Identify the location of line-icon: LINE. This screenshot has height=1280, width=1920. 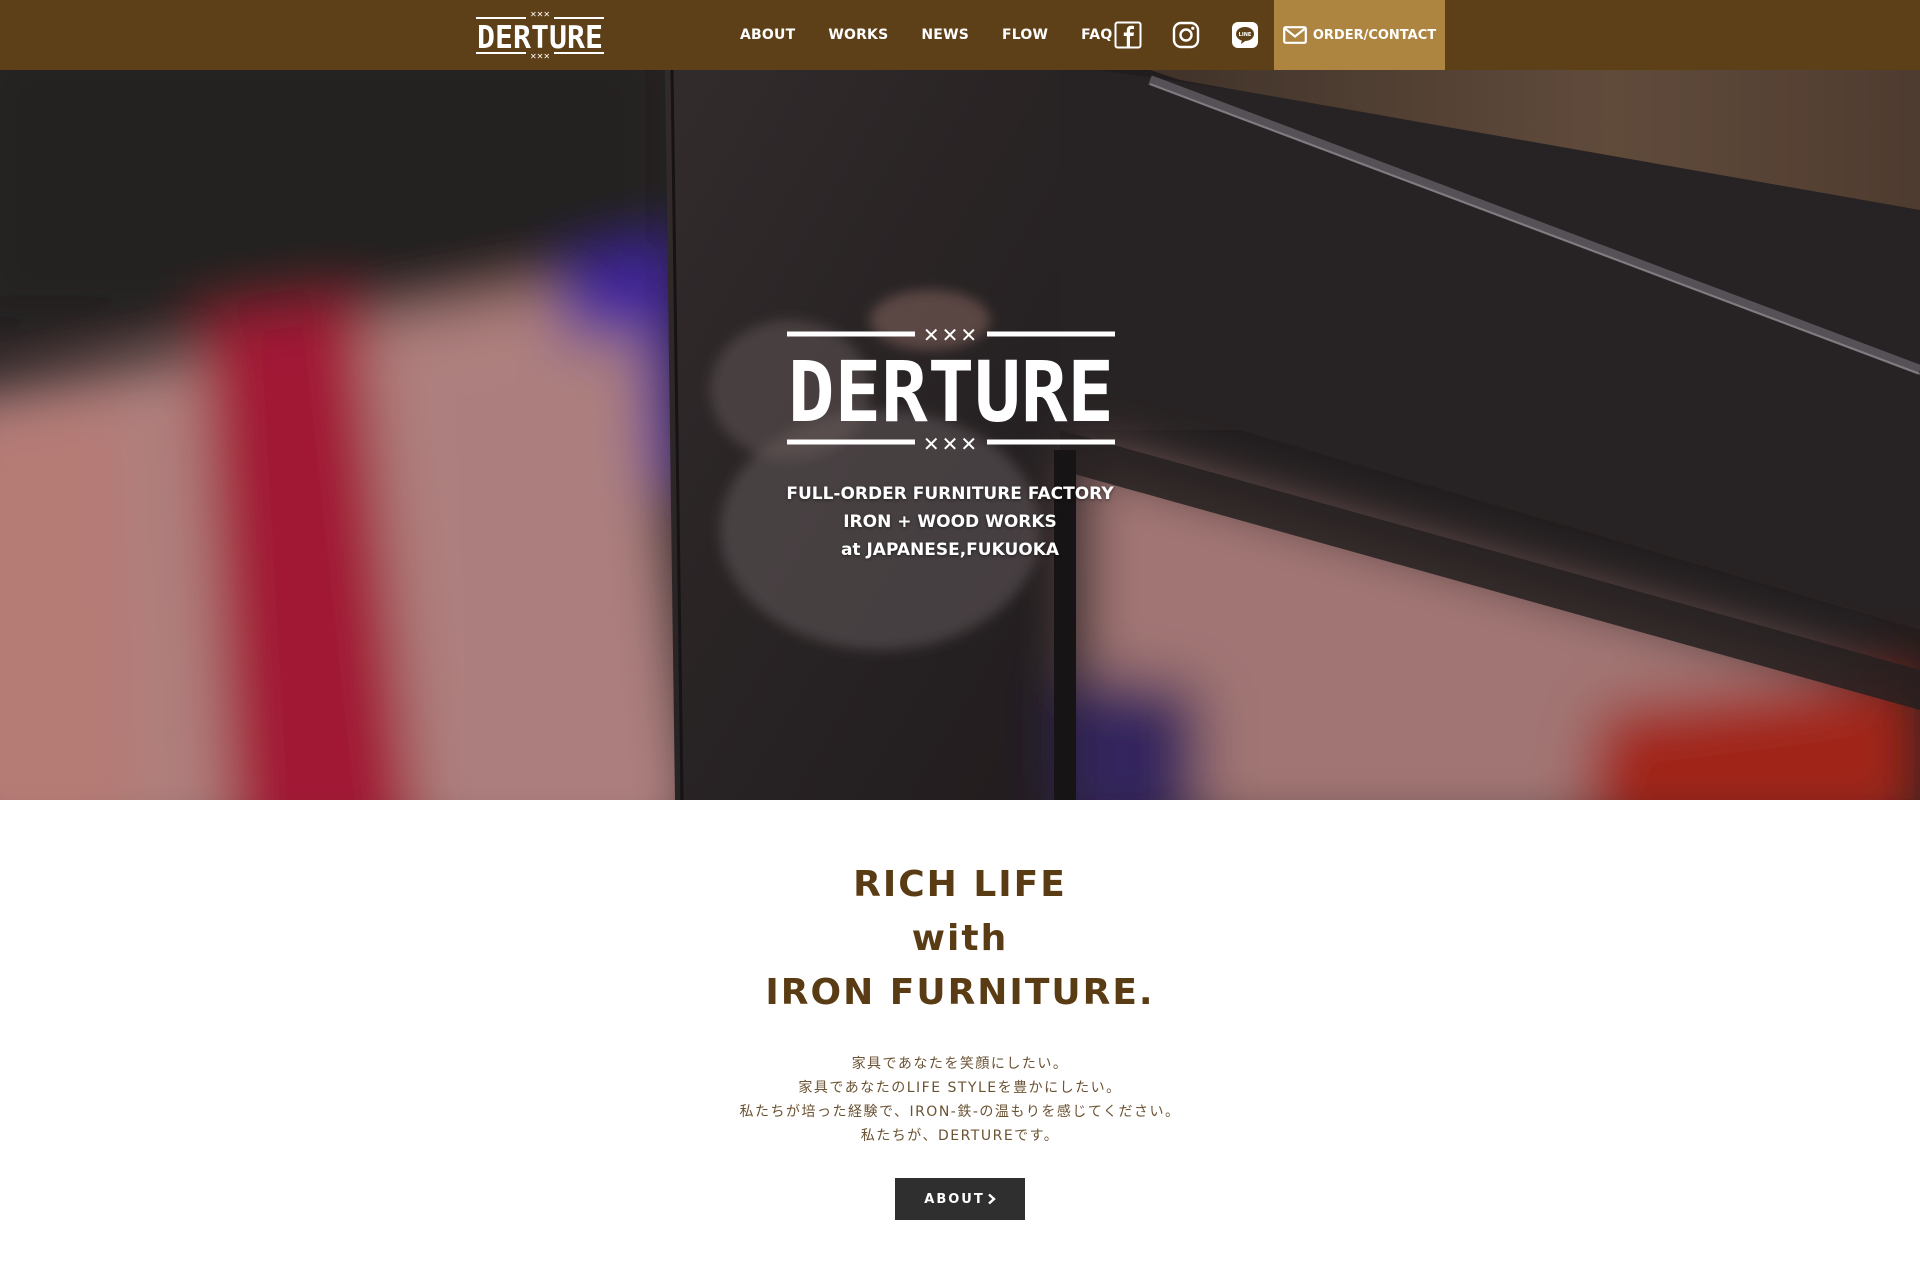
(1245, 35).